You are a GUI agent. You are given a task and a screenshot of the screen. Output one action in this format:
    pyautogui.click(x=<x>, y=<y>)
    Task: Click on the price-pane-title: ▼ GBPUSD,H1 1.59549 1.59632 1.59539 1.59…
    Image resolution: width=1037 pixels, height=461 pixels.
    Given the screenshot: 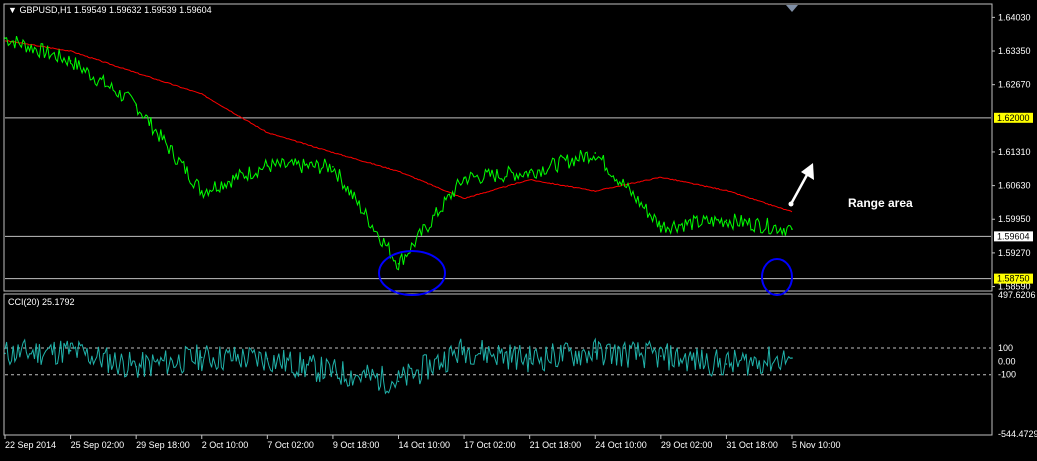 What is the action you would take?
    pyautogui.click(x=110, y=10)
    